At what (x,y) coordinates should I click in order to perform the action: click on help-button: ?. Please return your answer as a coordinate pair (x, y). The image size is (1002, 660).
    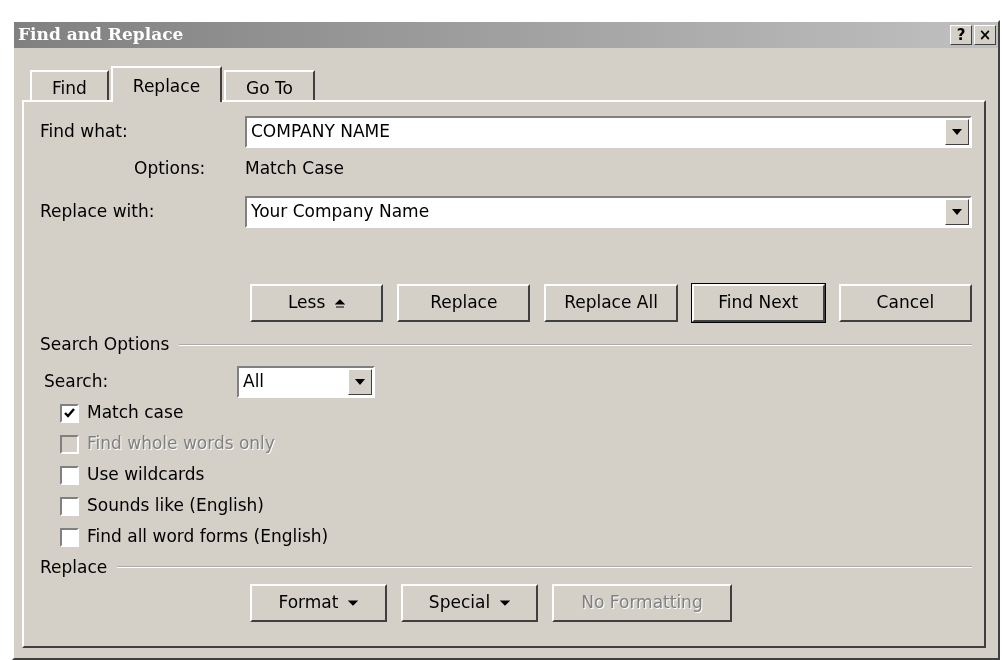
    Looking at the image, I should click on (961, 35).